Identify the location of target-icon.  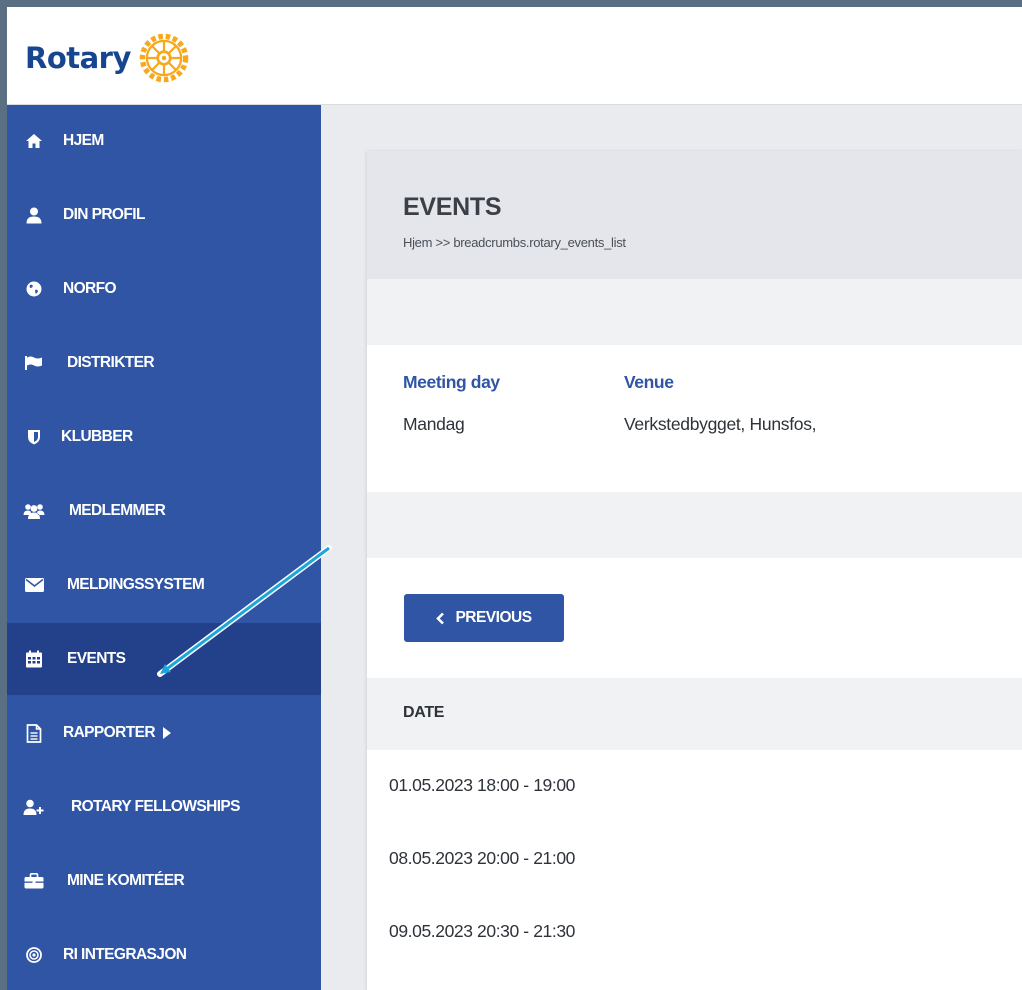
(34, 955).